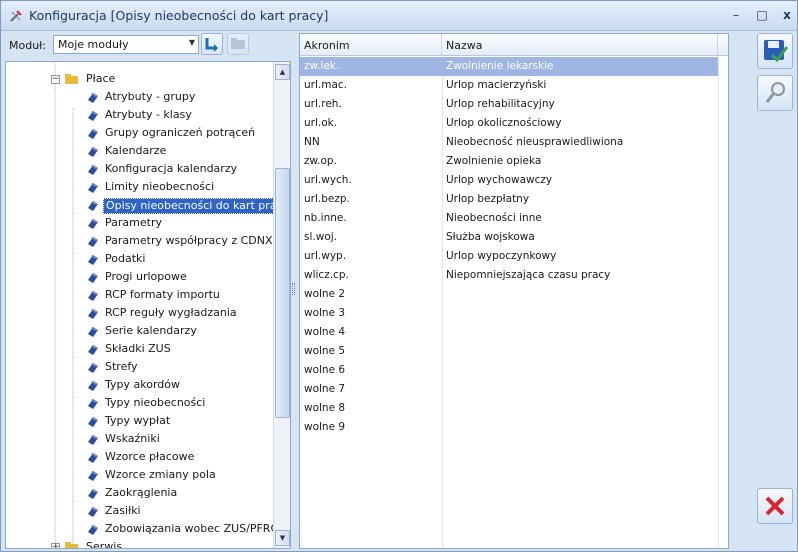 This screenshot has height=552, width=798. What do you see at coordinates (138, 169) in the screenshot?
I see `tree-item: Konfiguracja kalendarzy` at bounding box center [138, 169].